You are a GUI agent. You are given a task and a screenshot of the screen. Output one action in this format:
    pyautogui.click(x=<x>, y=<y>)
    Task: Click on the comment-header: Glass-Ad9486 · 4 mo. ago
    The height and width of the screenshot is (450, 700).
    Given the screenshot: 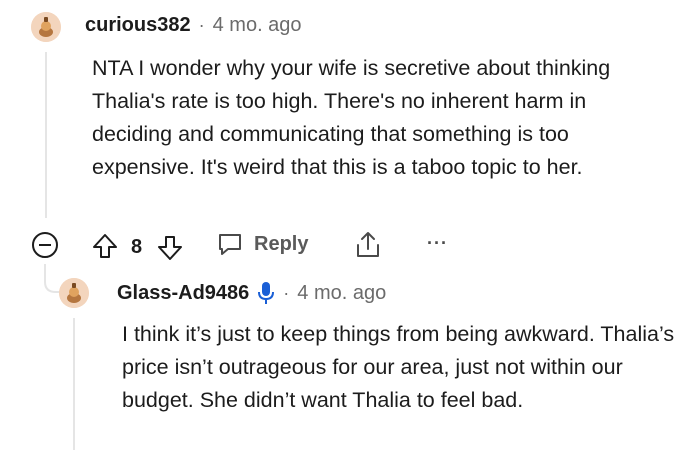 What is the action you would take?
    pyautogui.click(x=251, y=293)
    